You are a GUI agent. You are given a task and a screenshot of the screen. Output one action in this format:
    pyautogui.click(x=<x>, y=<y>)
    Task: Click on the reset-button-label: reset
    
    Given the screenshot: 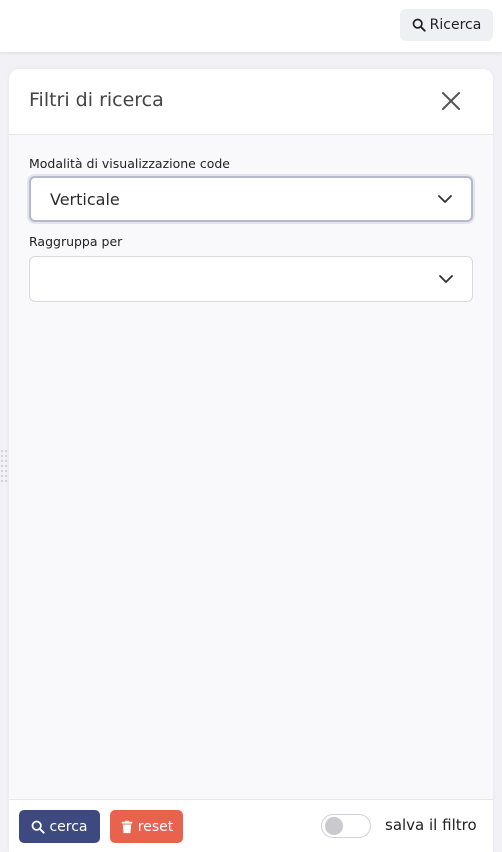 What is the action you would take?
    pyautogui.click(x=155, y=826)
    